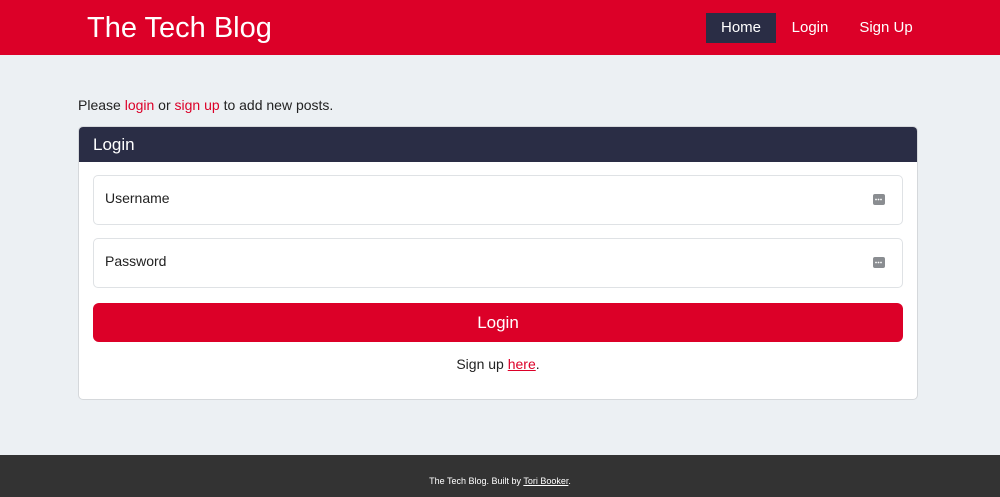  I want to click on password-field, so click(498, 263).